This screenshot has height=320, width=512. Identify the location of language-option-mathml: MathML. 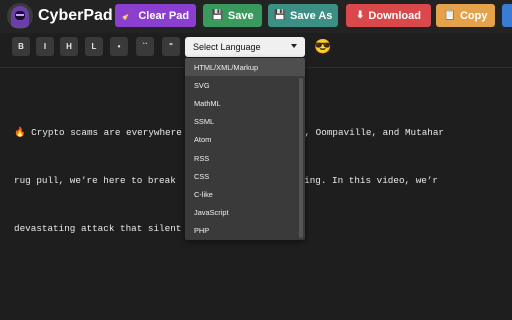
(245, 103).